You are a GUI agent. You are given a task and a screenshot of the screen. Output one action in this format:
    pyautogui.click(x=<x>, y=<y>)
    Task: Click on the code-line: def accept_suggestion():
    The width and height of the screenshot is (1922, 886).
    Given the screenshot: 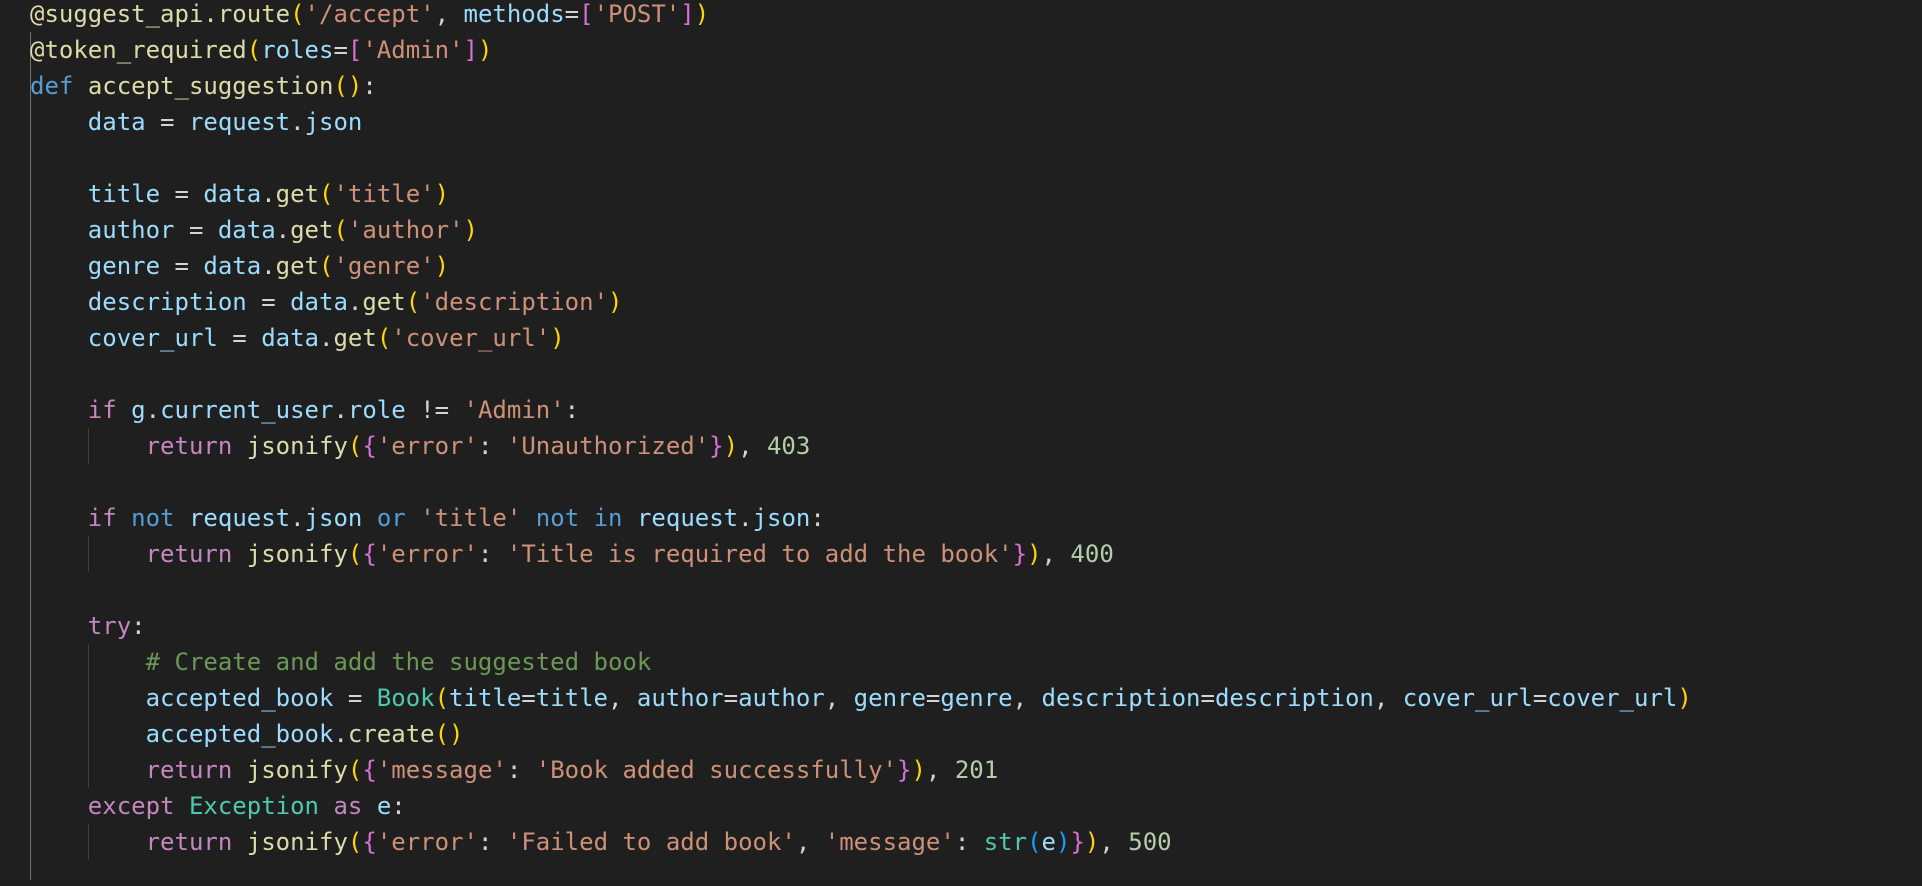 What is the action you would take?
    pyautogui.click(x=203, y=86)
    